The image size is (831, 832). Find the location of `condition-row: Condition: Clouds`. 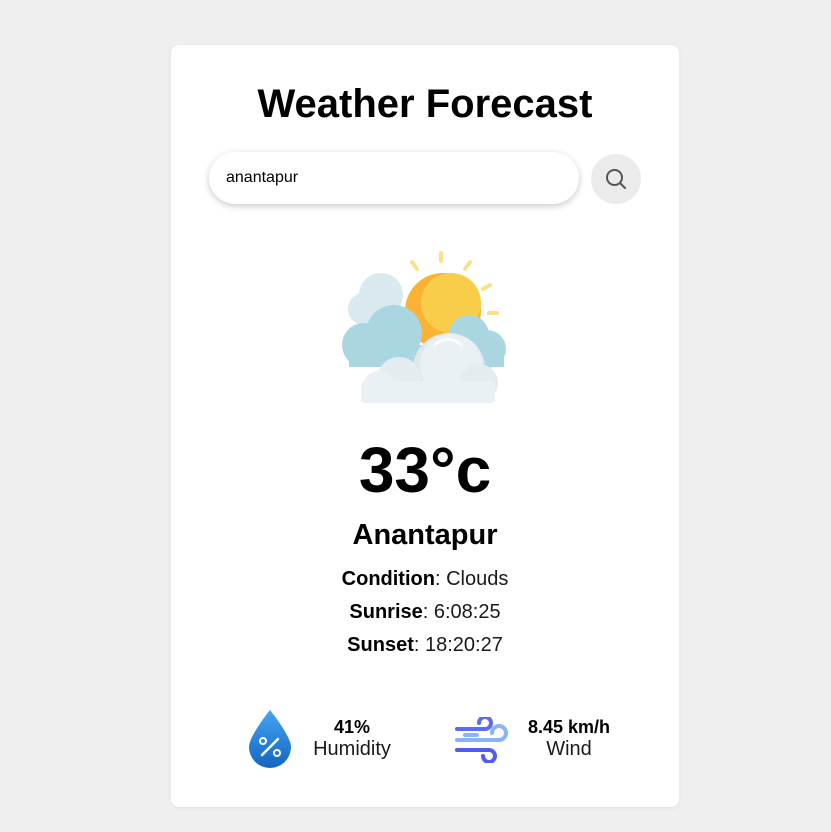

condition-row: Condition: Clouds is located at coordinates (425, 579).